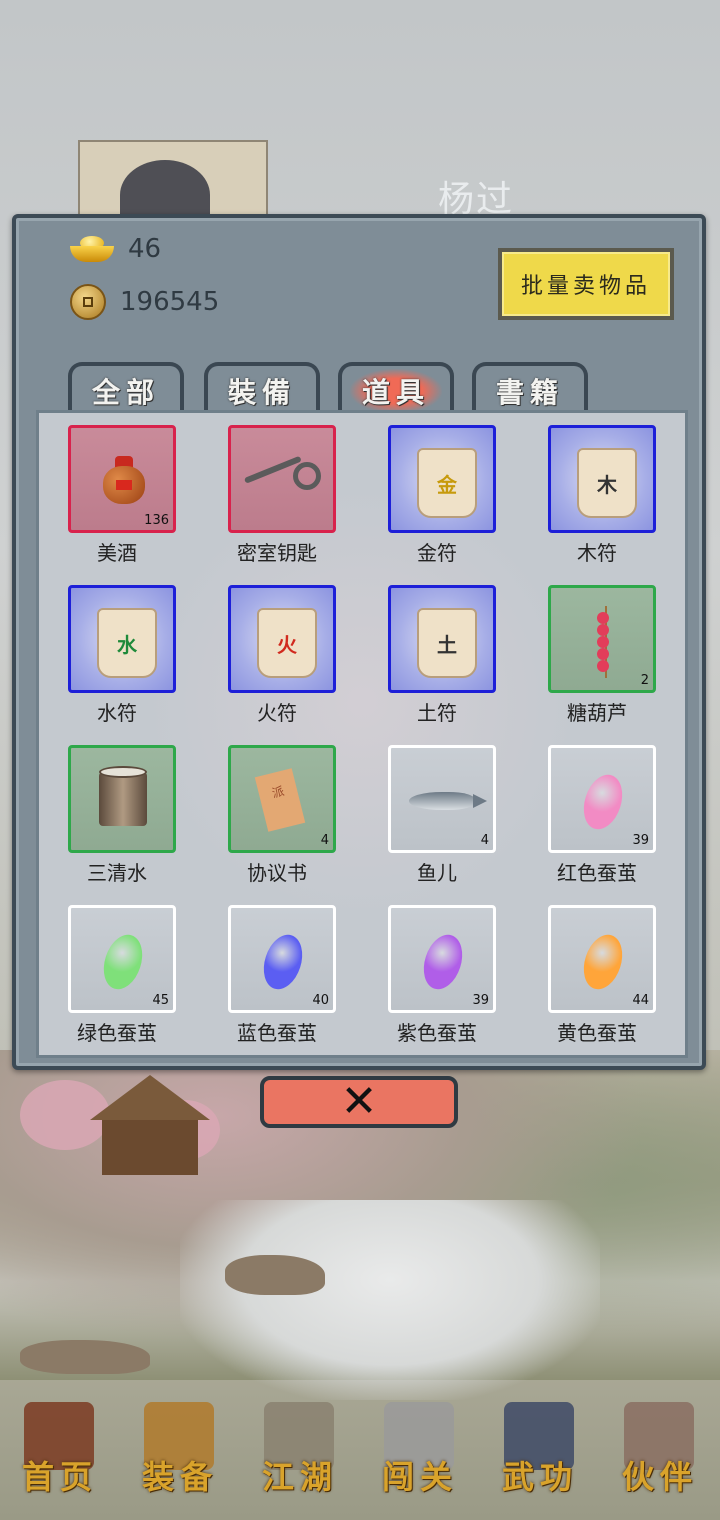 This screenshot has width=720, height=1520. Describe the element at coordinates (60, 1450) in the screenshot. I see `nav-item: 首页` at that location.